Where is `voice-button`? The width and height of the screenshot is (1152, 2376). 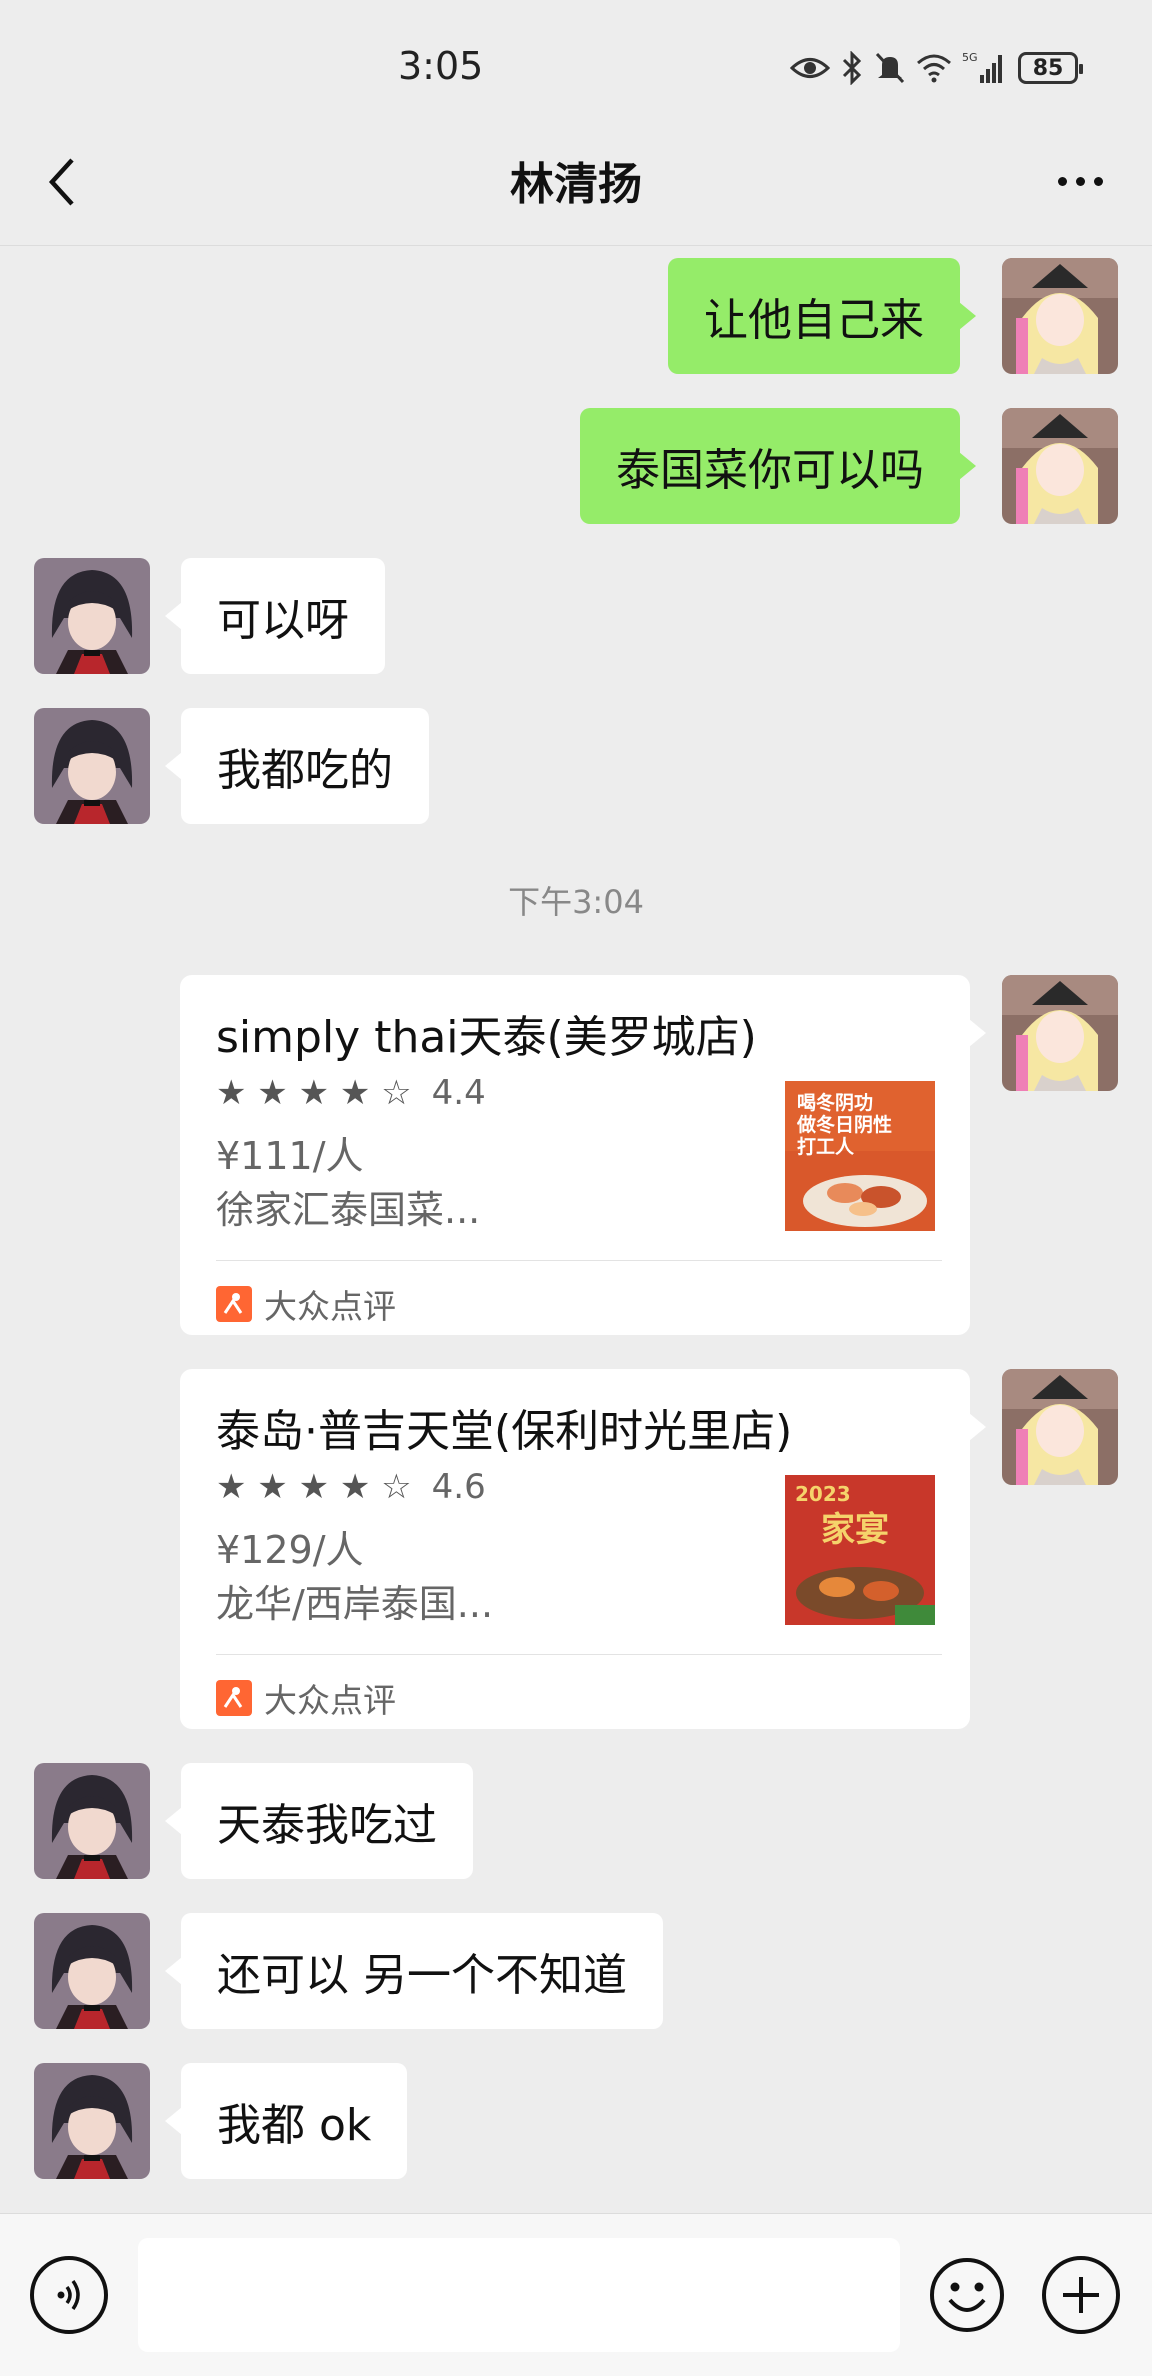
voice-button is located at coordinates (69, 2295).